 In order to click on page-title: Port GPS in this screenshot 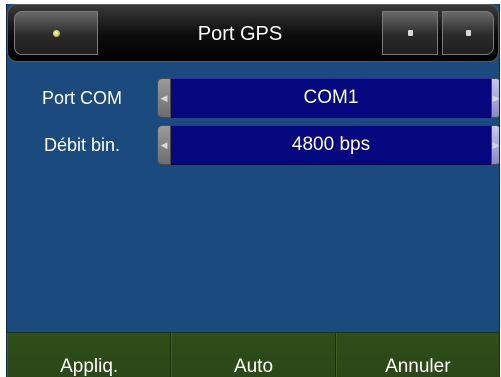, I will do `click(240, 33)`.